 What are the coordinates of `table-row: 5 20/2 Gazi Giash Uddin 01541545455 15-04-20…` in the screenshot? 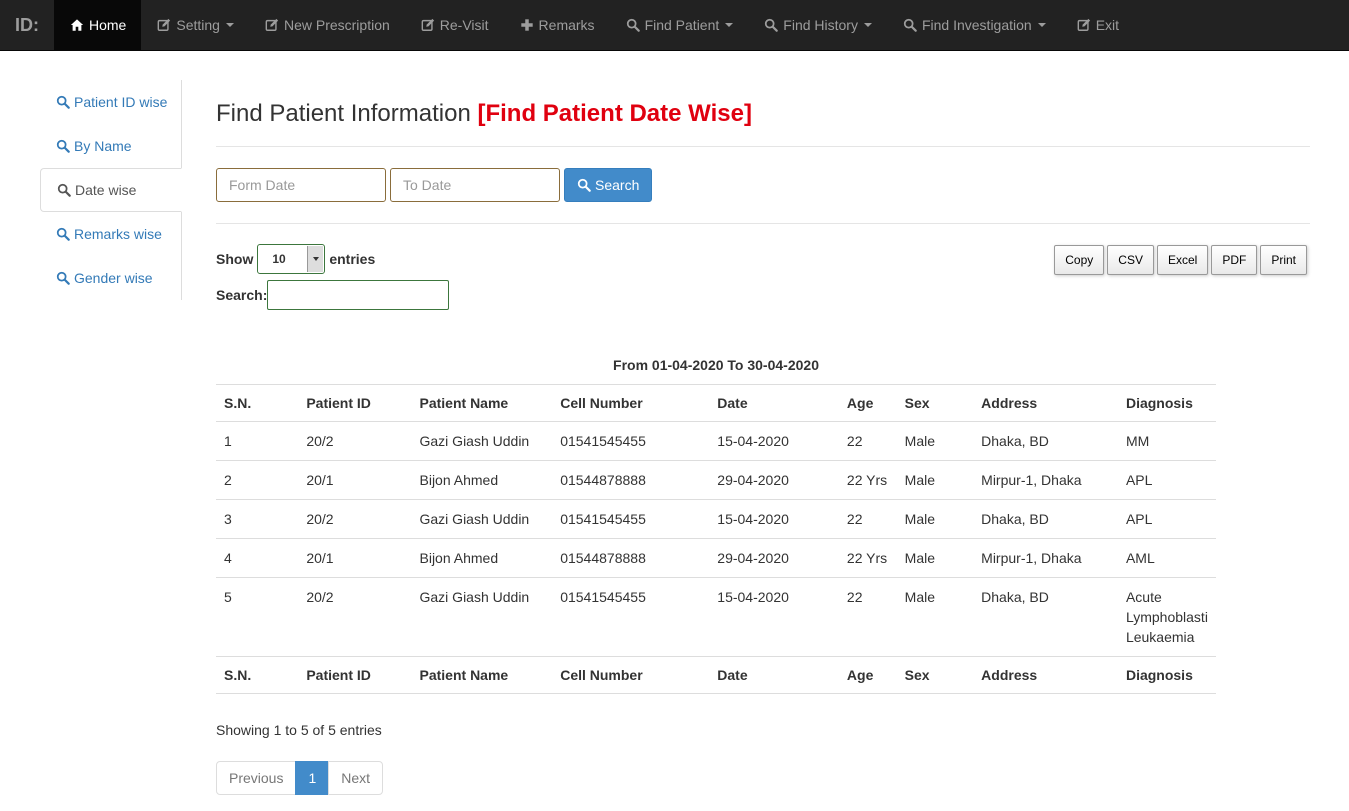 It's located at (716, 617).